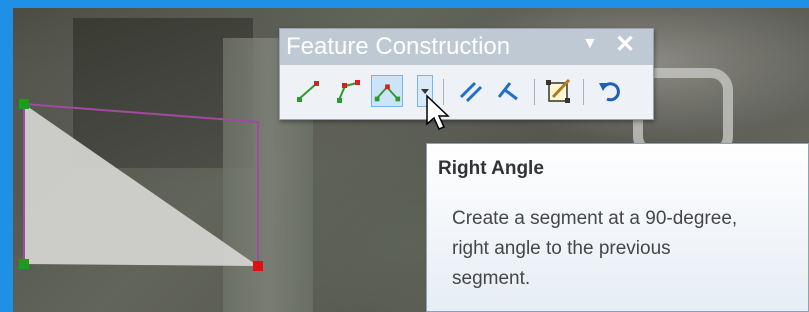 Image resolution: width=809 pixels, height=312 pixels. Describe the element at coordinates (348, 91) in the screenshot. I see `midpoint-icon` at that location.